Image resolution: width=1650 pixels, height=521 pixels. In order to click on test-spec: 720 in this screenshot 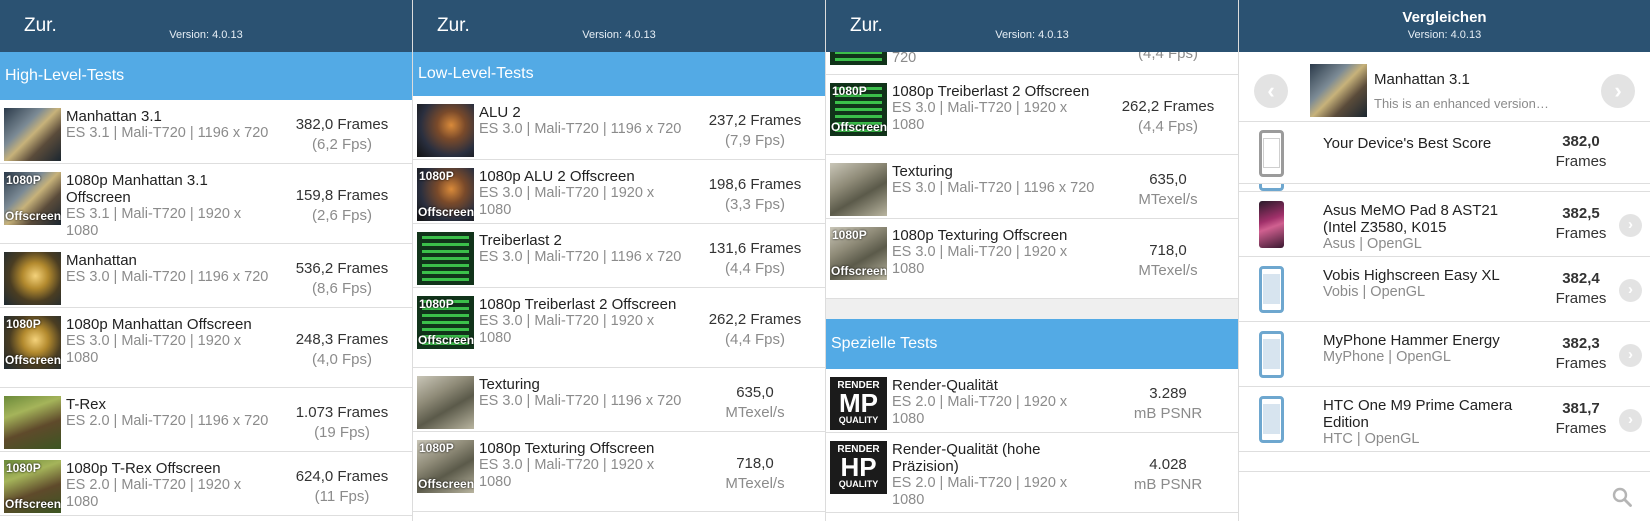, I will do `click(904, 59)`.